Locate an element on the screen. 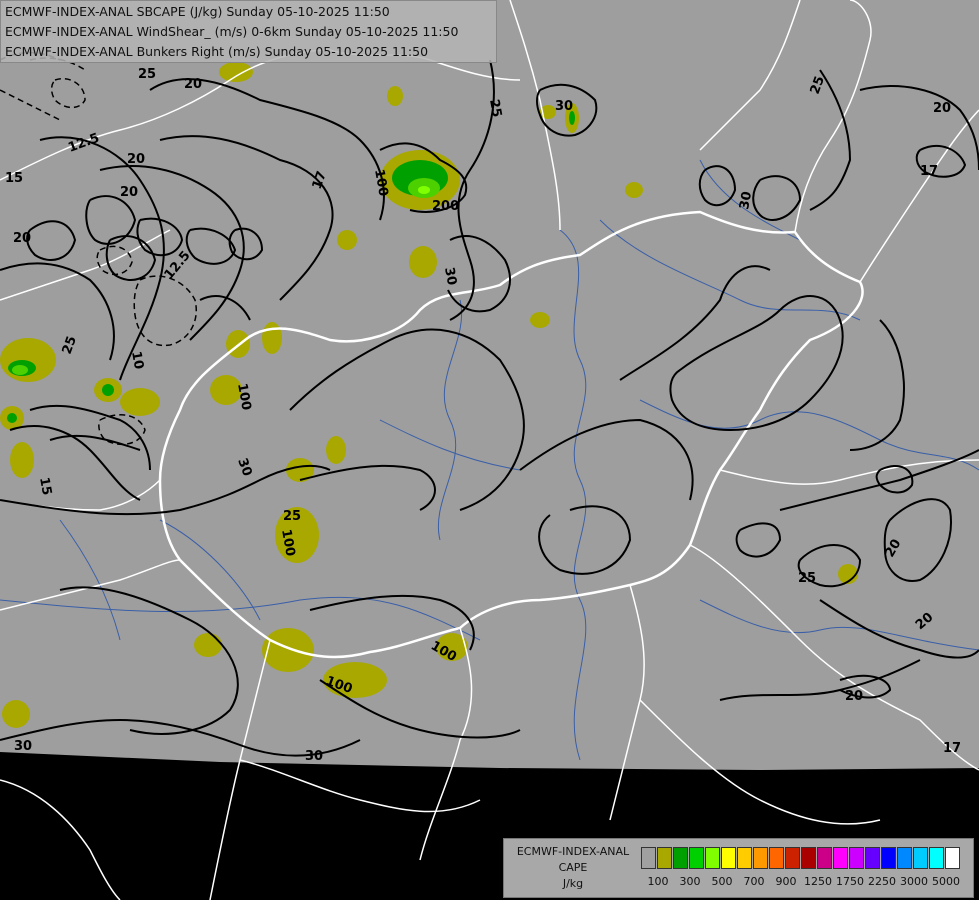  legend-tick-label: 100 is located at coordinates (658, 881).